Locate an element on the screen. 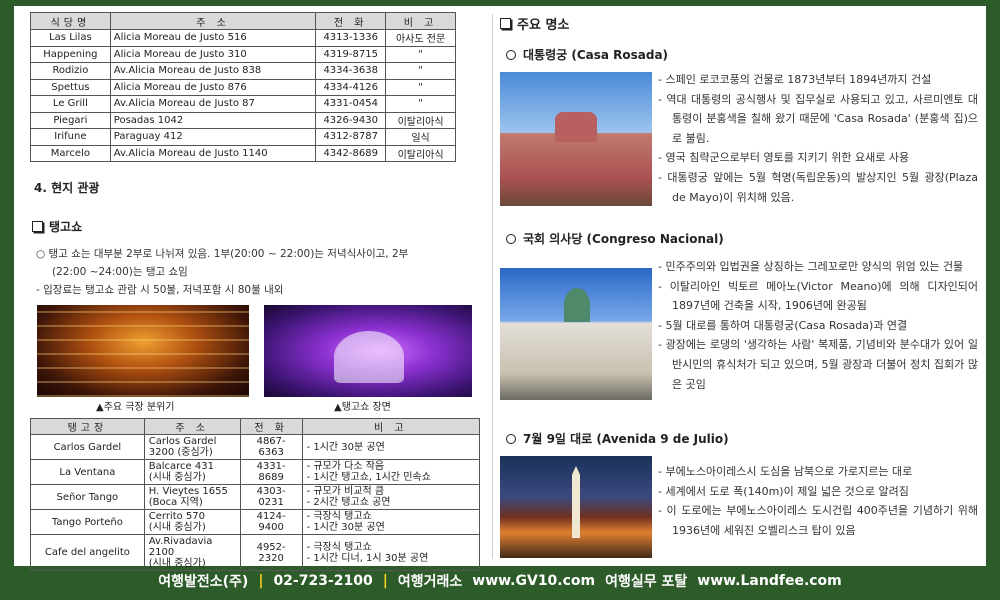 The width and height of the screenshot is (1000, 600). address-line: Av.Rivadavia is located at coordinates (180, 541).